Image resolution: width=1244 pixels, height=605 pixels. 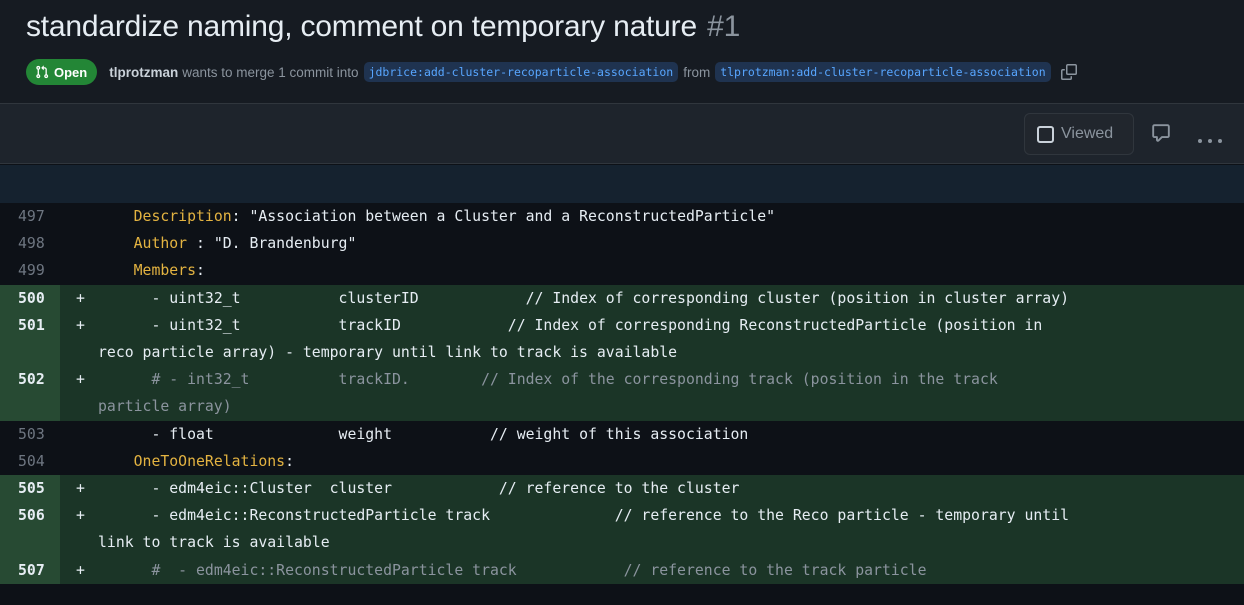 I want to click on diff-line-context: 498 Author : "D. Brandenburg", so click(x=622, y=244).